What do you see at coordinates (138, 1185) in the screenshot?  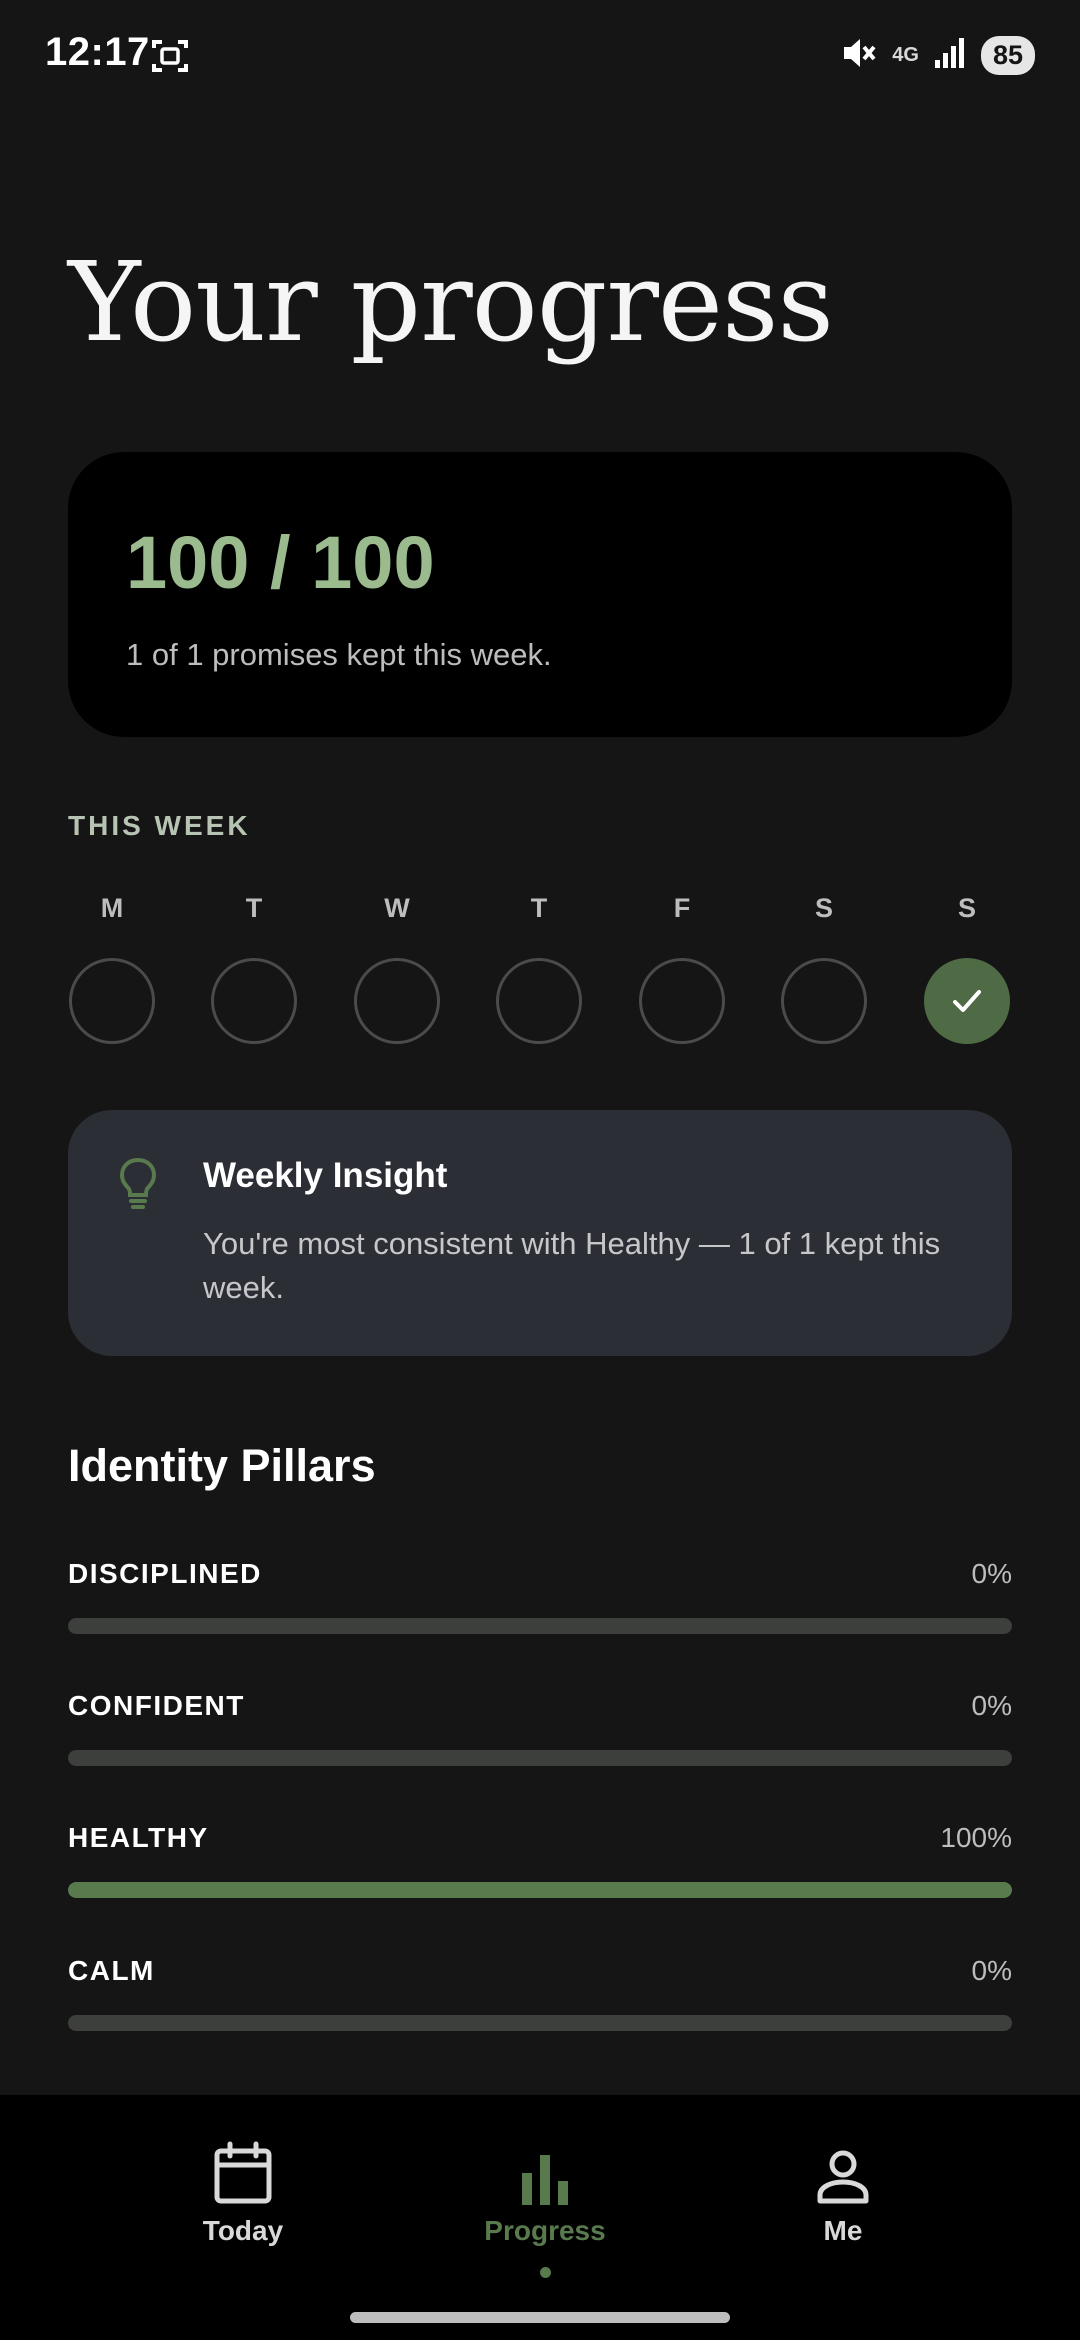 I see `lightbulb-icon` at bounding box center [138, 1185].